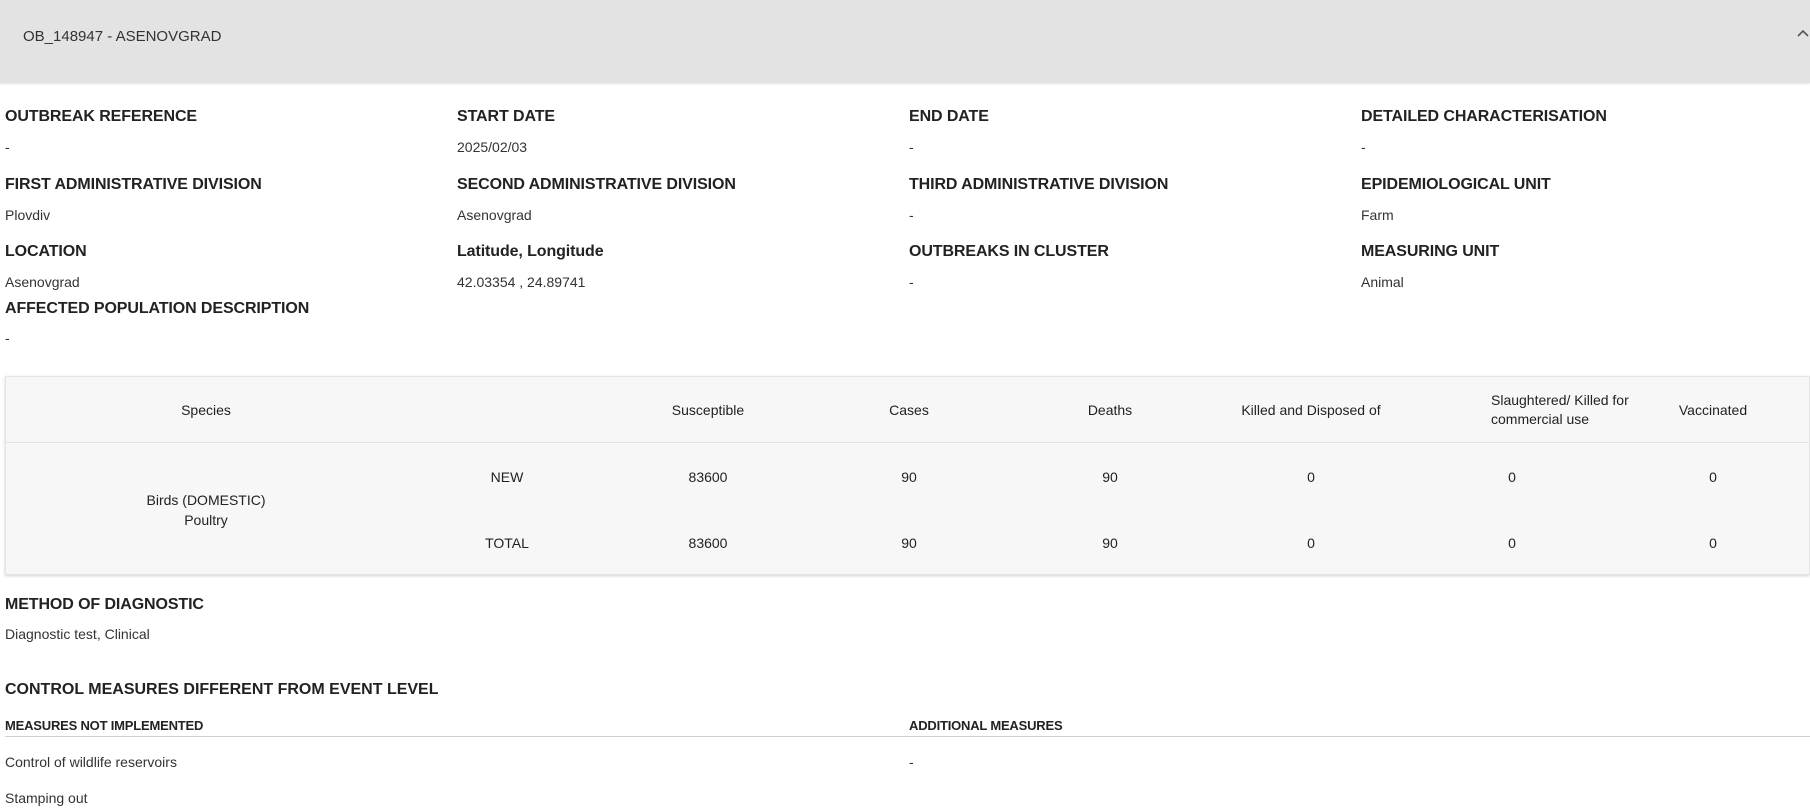 The image size is (1810, 809). What do you see at coordinates (77, 634) in the screenshot?
I see `field-value: Diagnostic test, Clinical` at bounding box center [77, 634].